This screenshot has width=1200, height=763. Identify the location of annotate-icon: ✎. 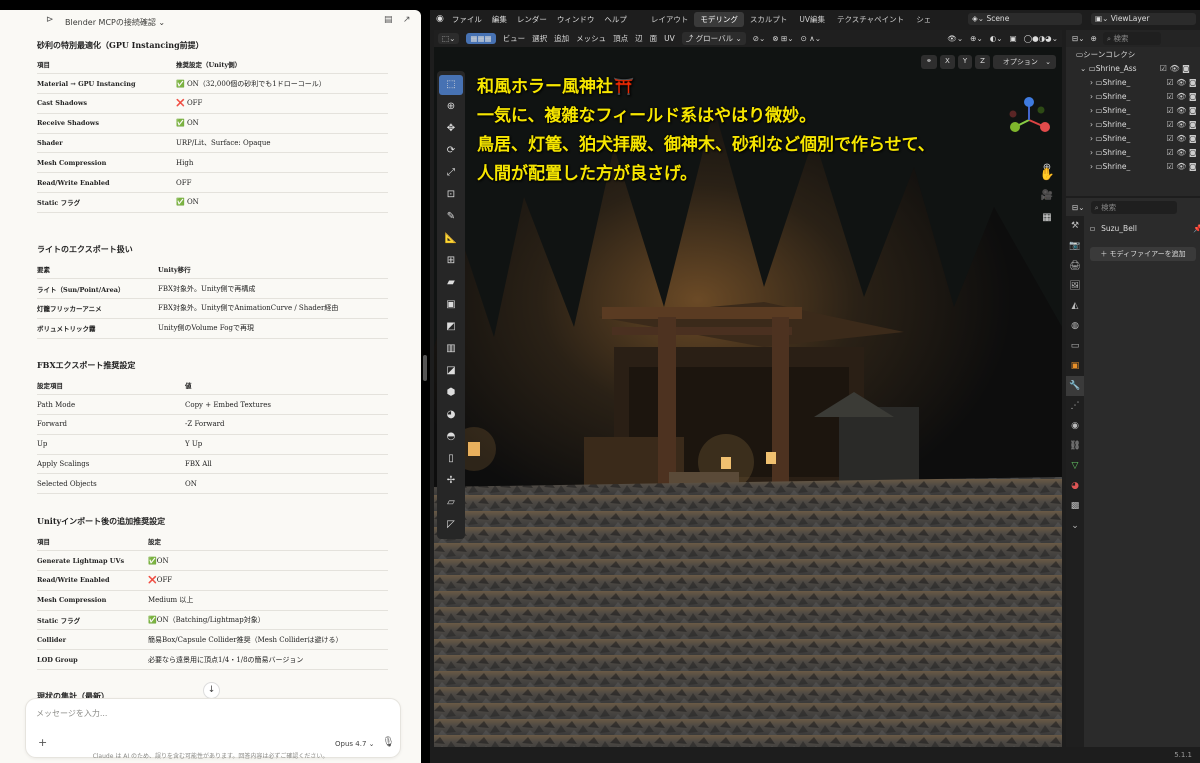
(451, 217).